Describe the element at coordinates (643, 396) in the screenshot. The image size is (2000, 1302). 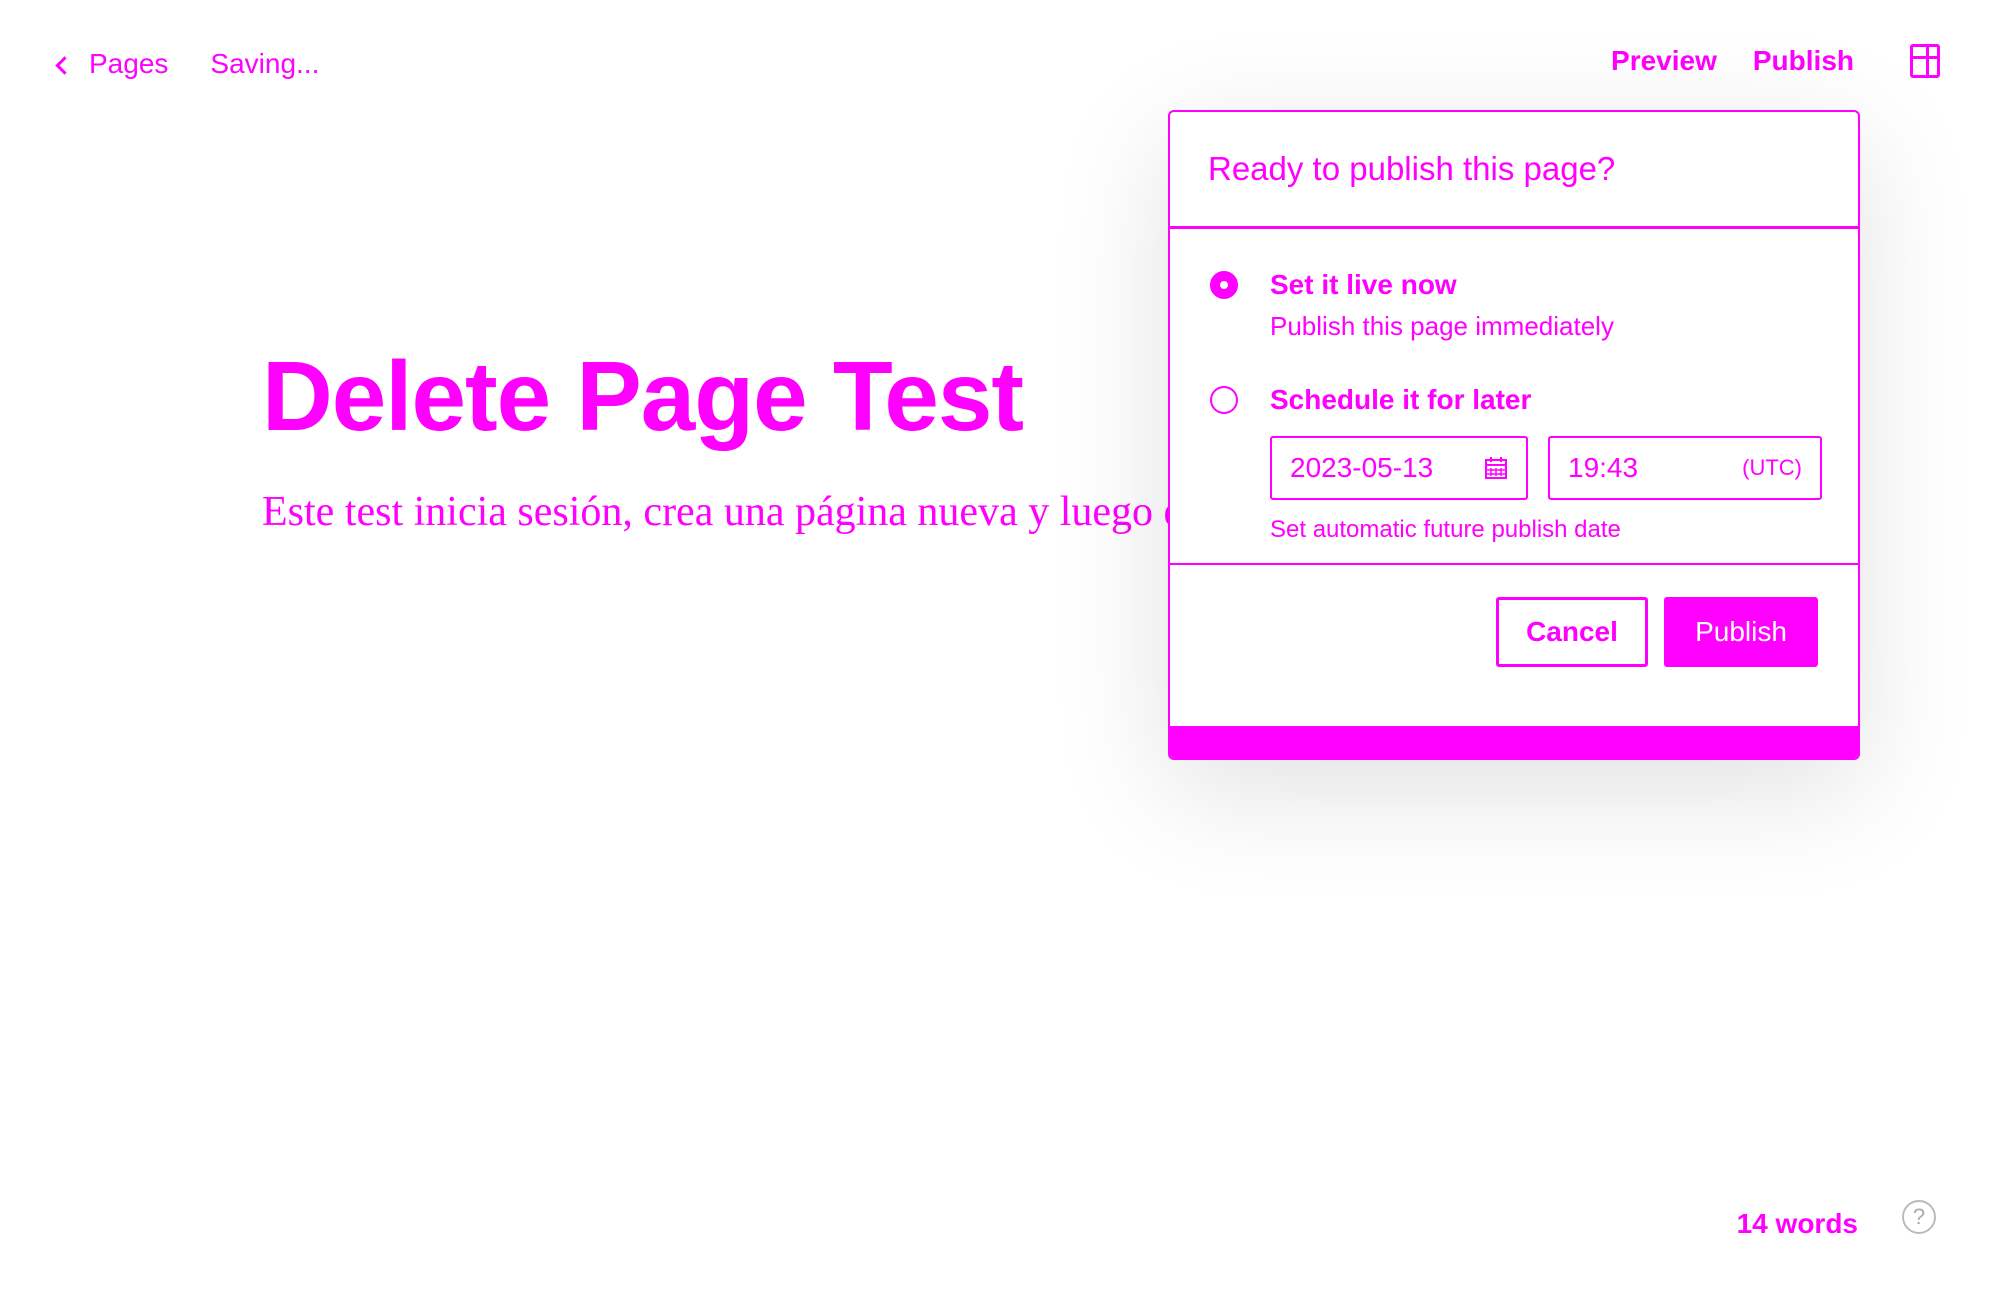
I see `page-title: Delete Page Test` at that location.